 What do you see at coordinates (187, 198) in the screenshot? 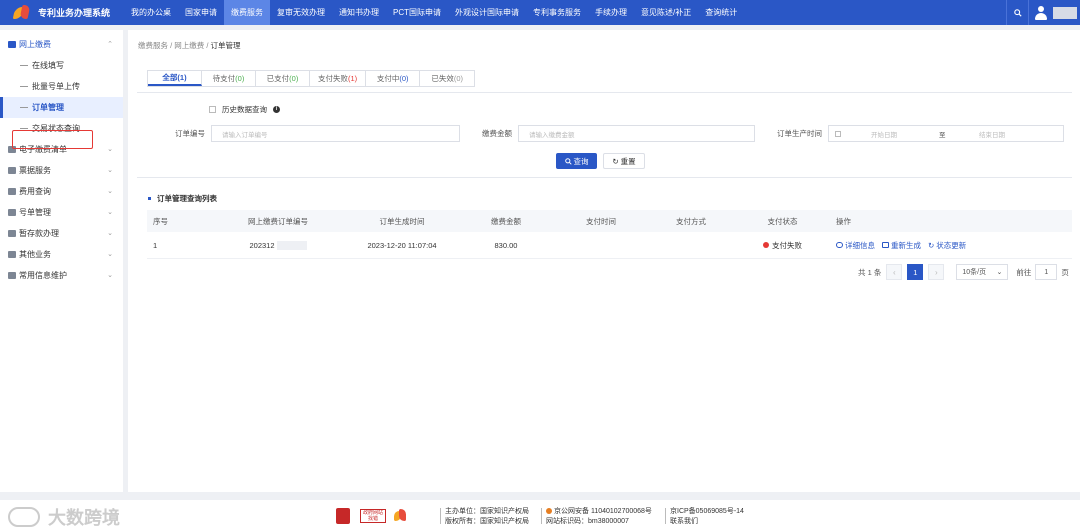
I see `list-title-text: 订单管理查询列表` at bounding box center [187, 198].